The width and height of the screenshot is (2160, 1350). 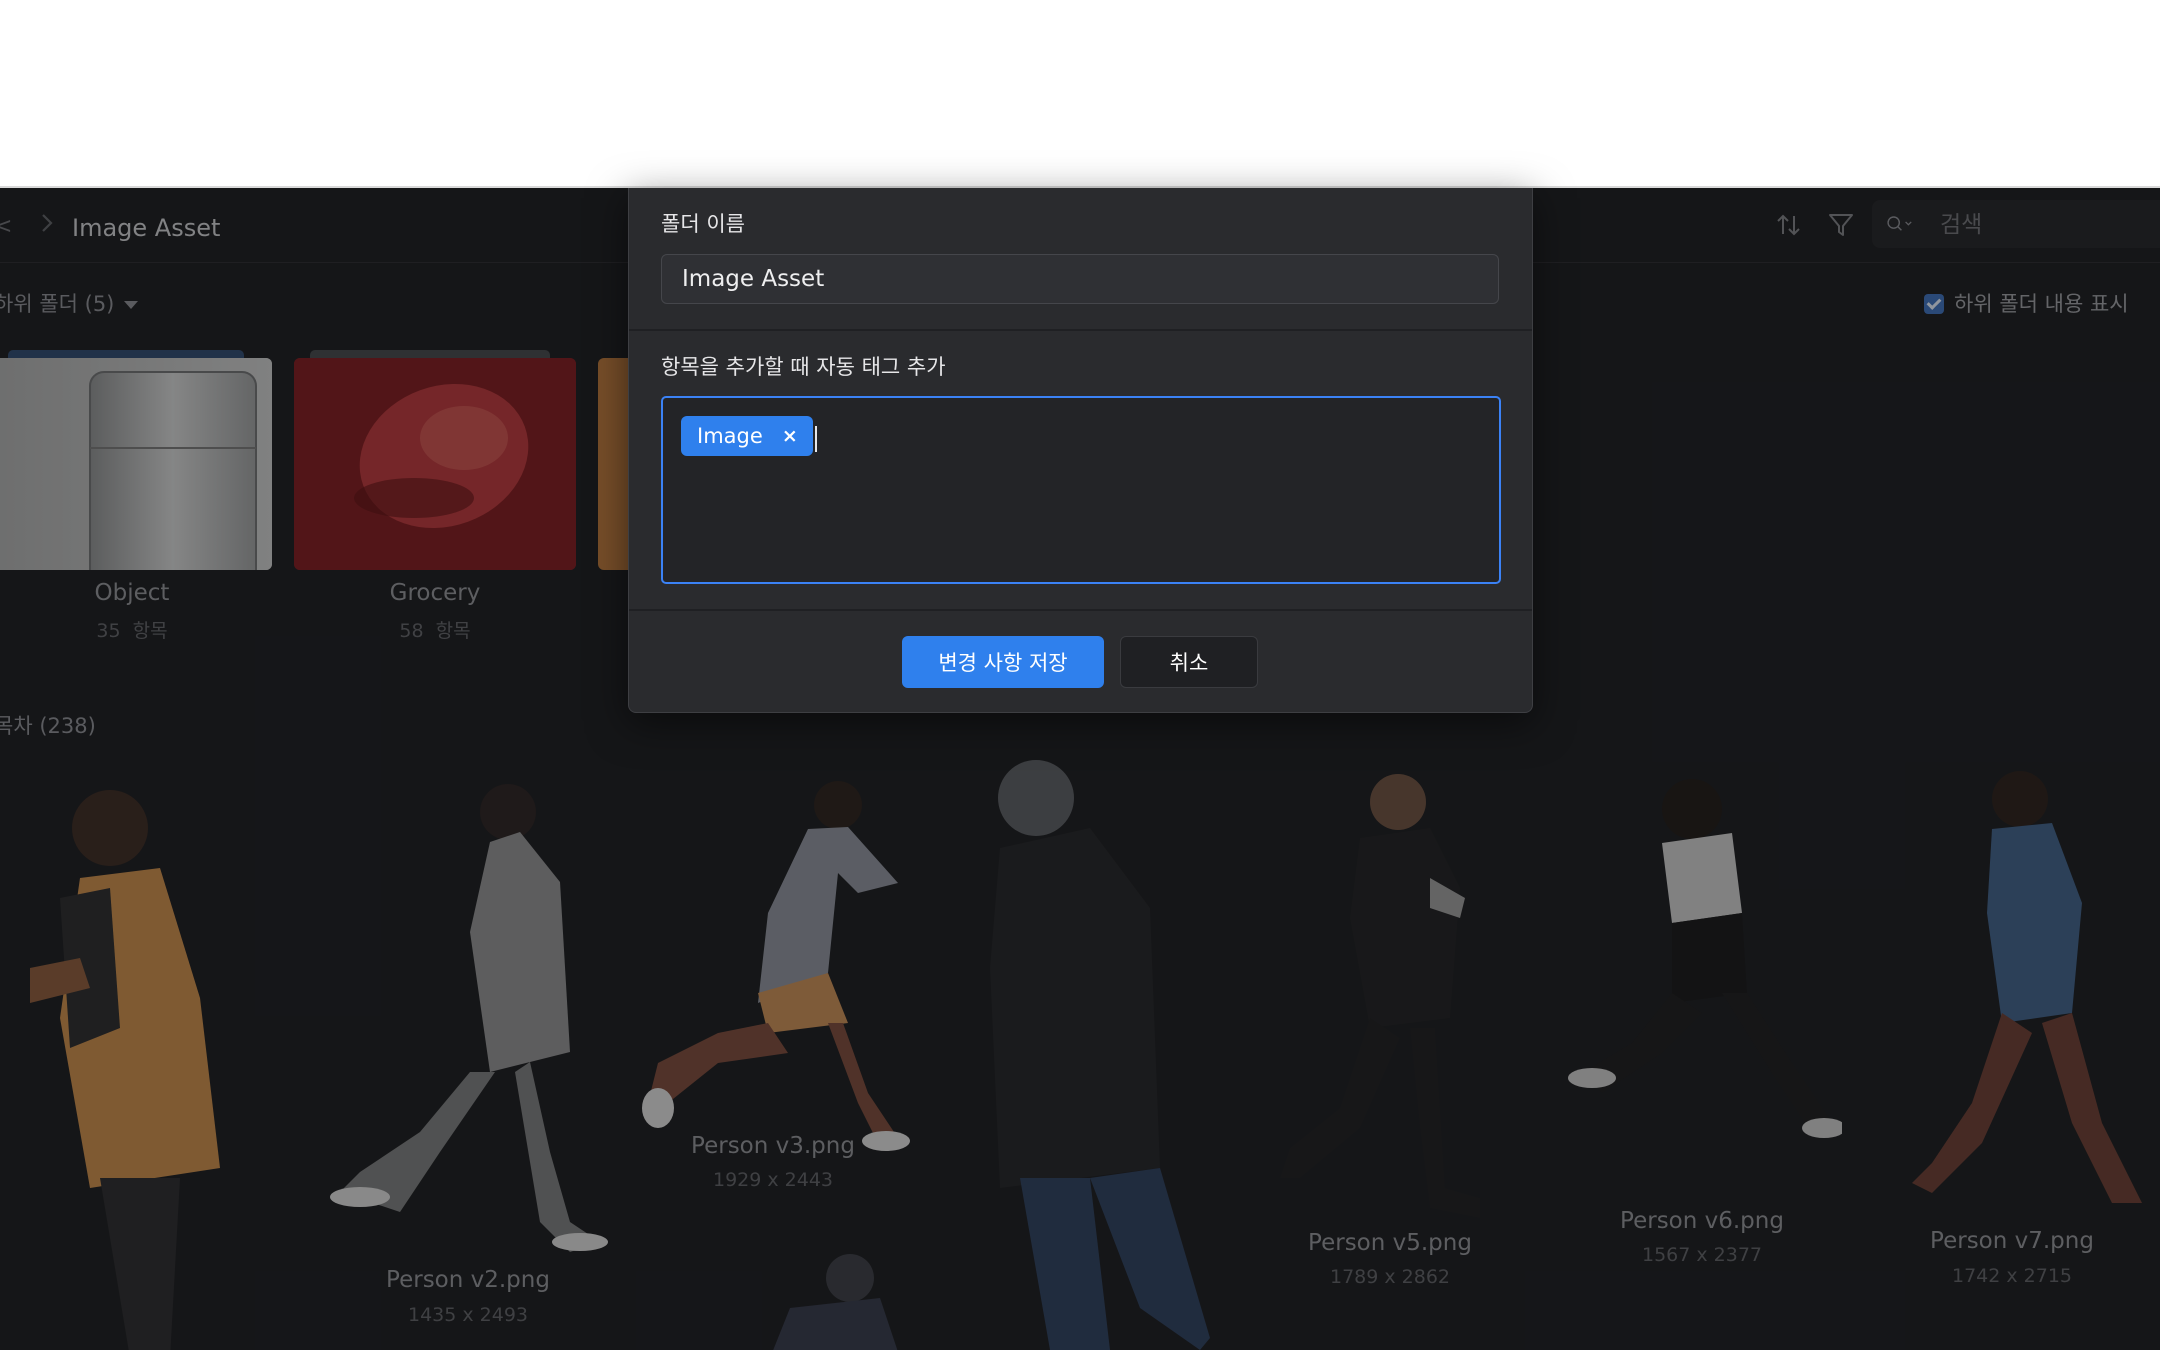 I want to click on auto-tag-input: Image ×, so click(x=1081, y=490).